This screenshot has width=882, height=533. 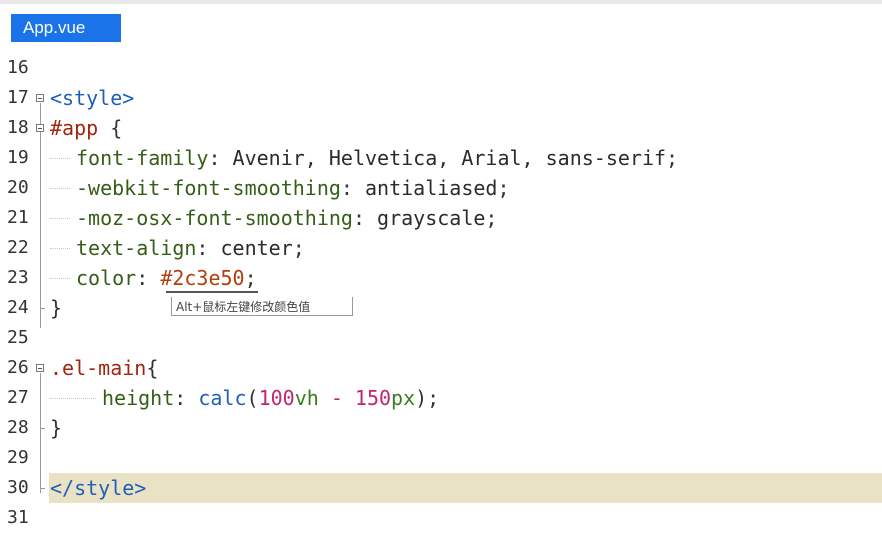 I want to click on code-text: text-align: center;, so click(x=190, y=248).